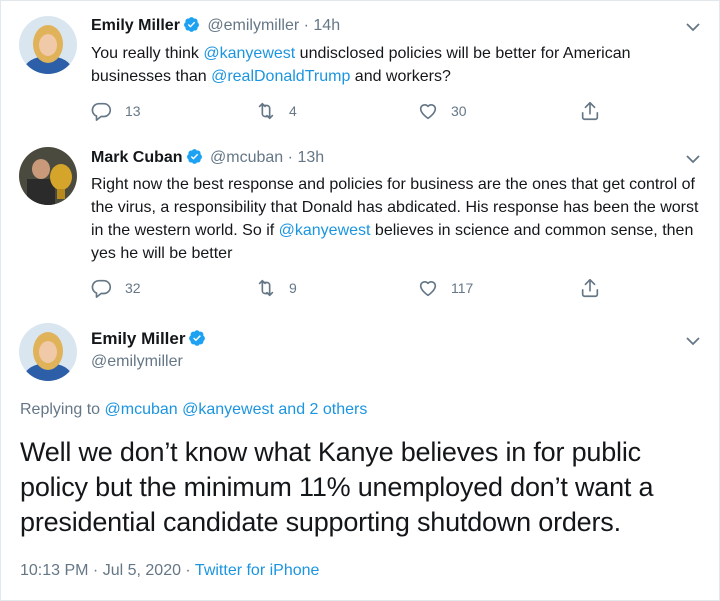 Image resolution: width=720 pixels, height=601 pixels. Describe the element at coordinates (116, 288) in the screenshot. I see `reply-button: 32` at that location.